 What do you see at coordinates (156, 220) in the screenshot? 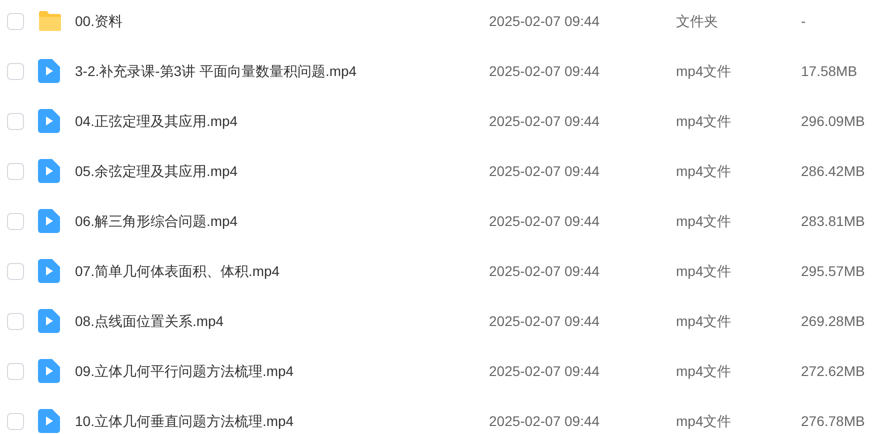
I see `file-name: 06.解三角形综合问题.mp4` at bounding box center [156, 220].